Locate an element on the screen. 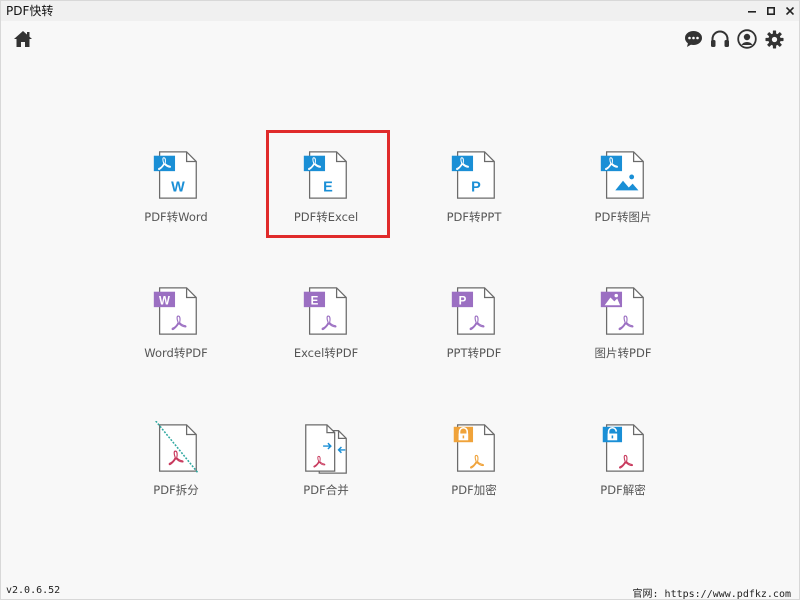  tool-pdf-to-word: W PDF转Word is located at coordinates (176, 183).